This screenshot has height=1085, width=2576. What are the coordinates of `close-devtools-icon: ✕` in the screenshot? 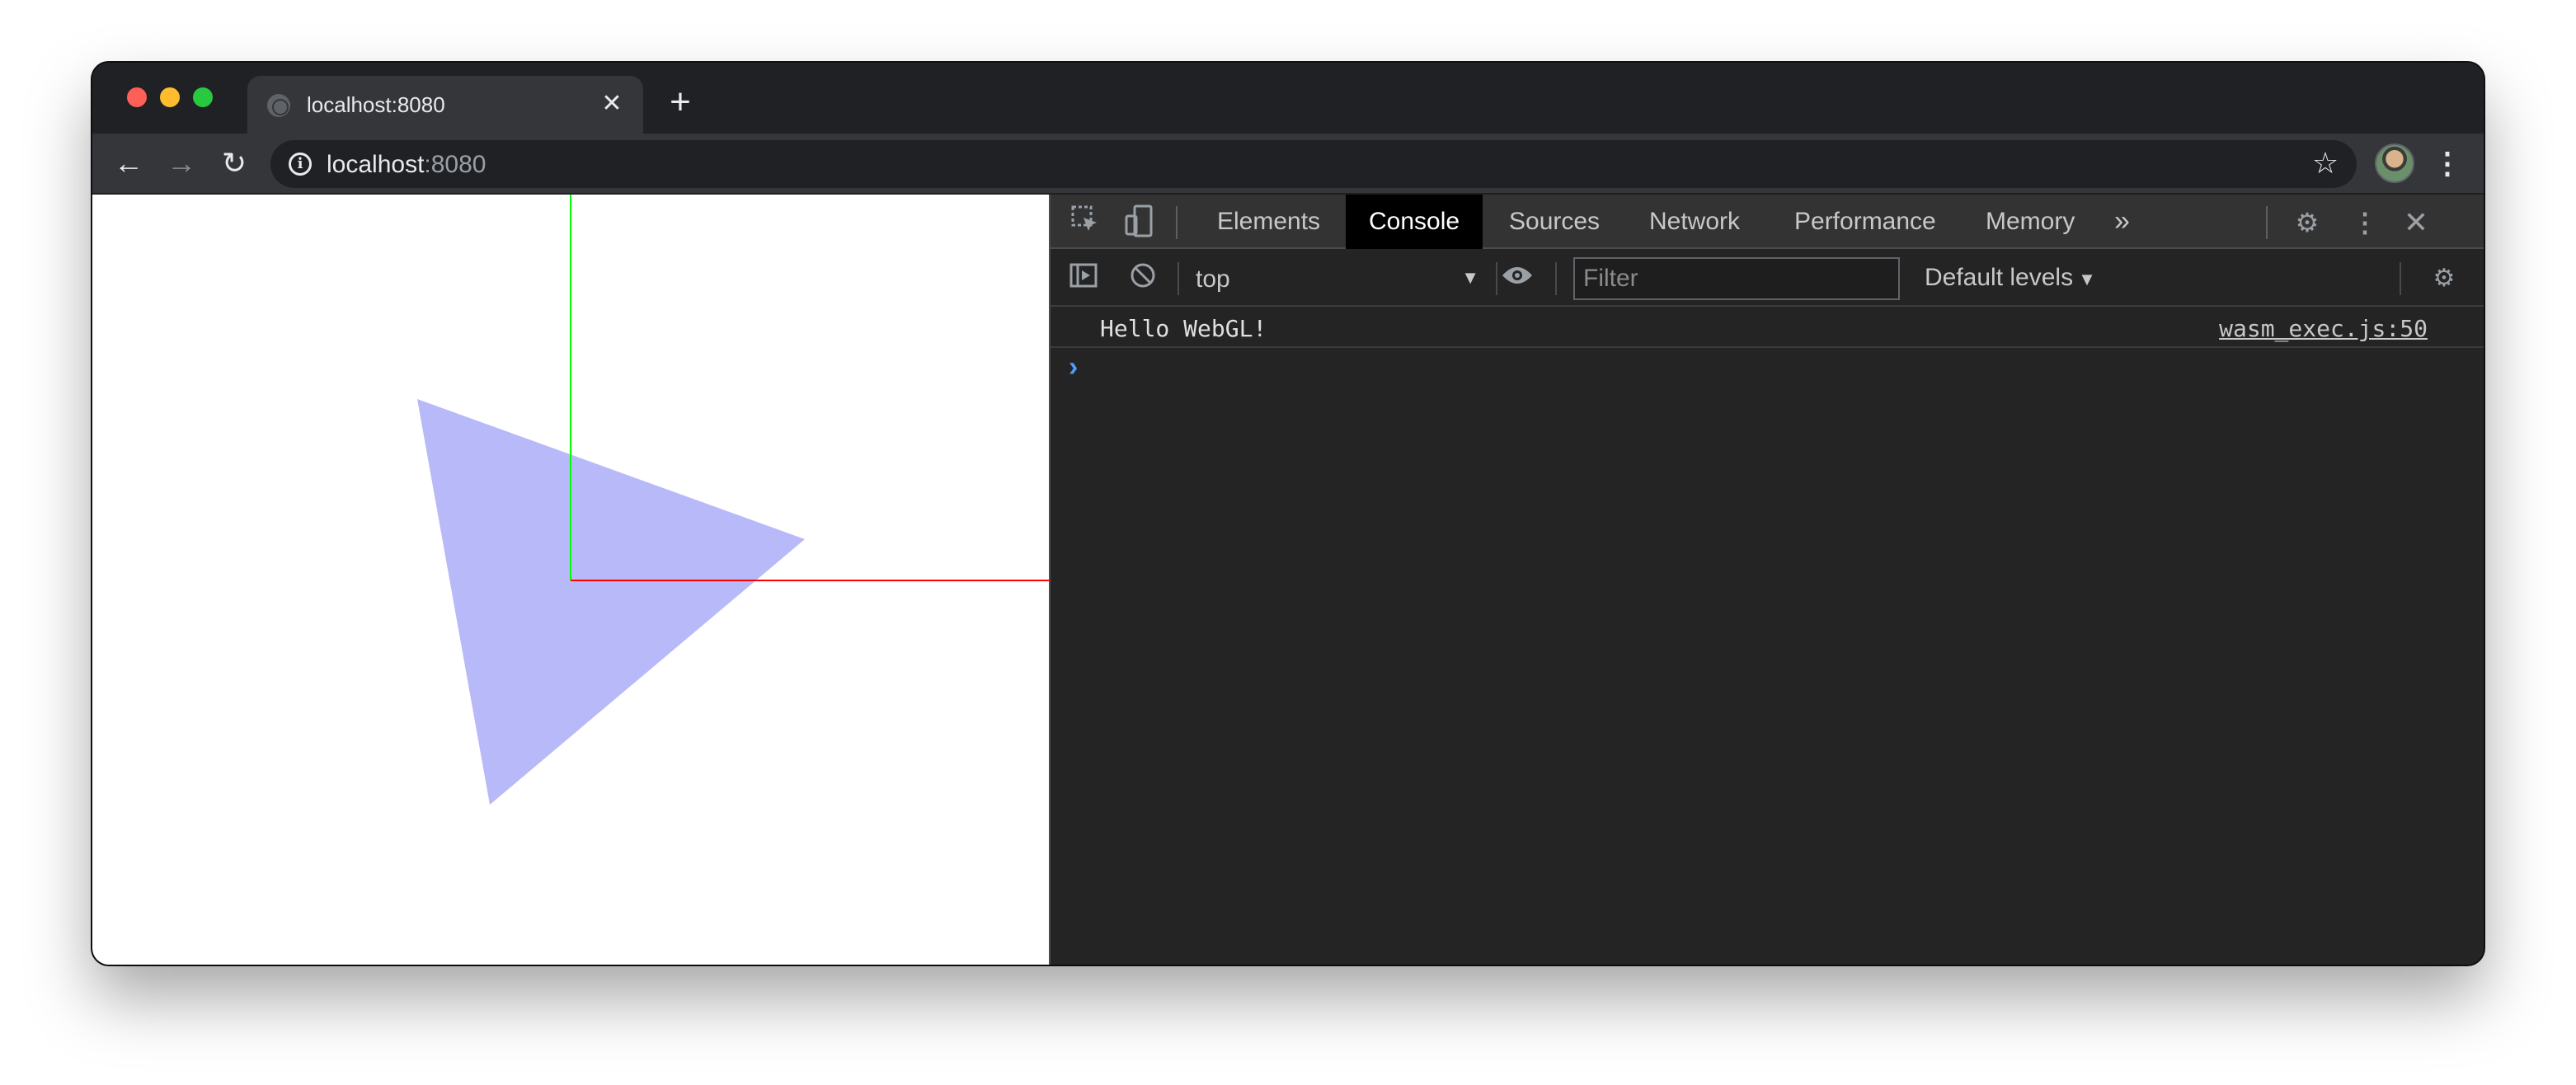 It's located at (2416, 223).